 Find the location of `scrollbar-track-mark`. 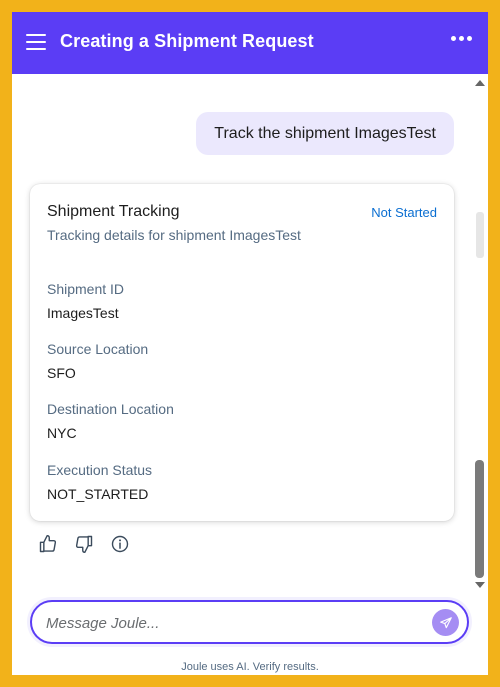

scrollbar-track-mark is located at coordinates (480, 235).